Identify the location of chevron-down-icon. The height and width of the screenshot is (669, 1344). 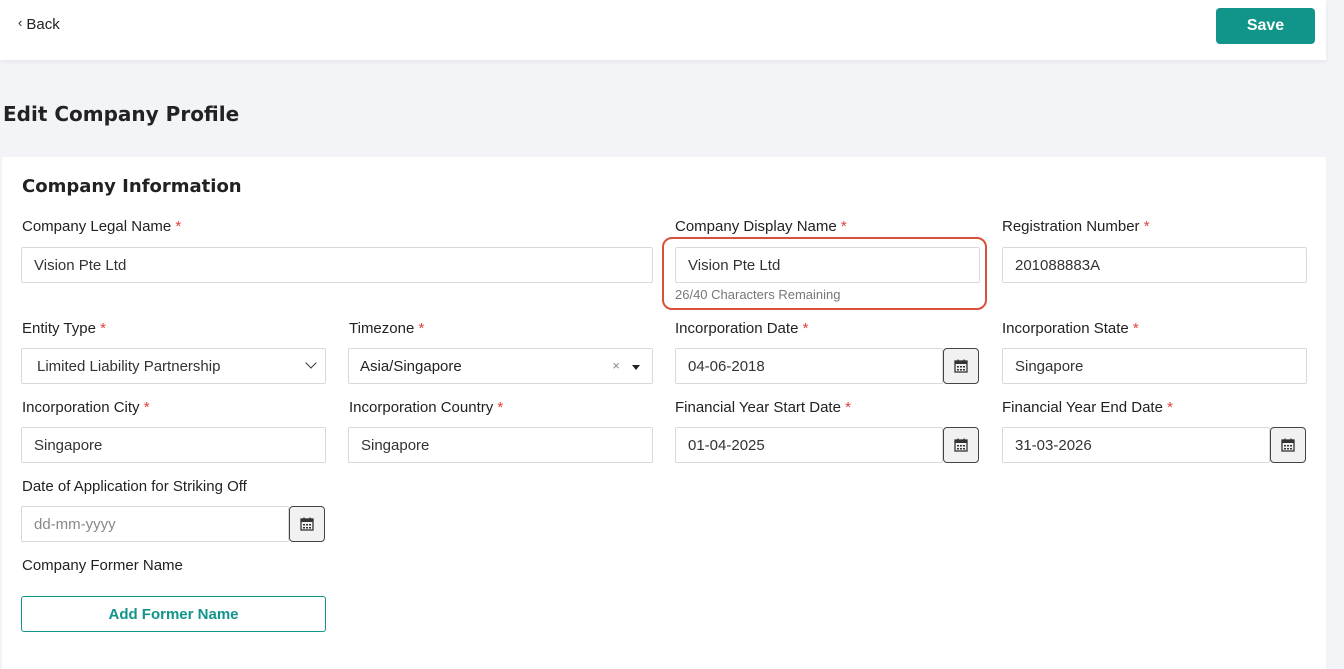
(311, 363).